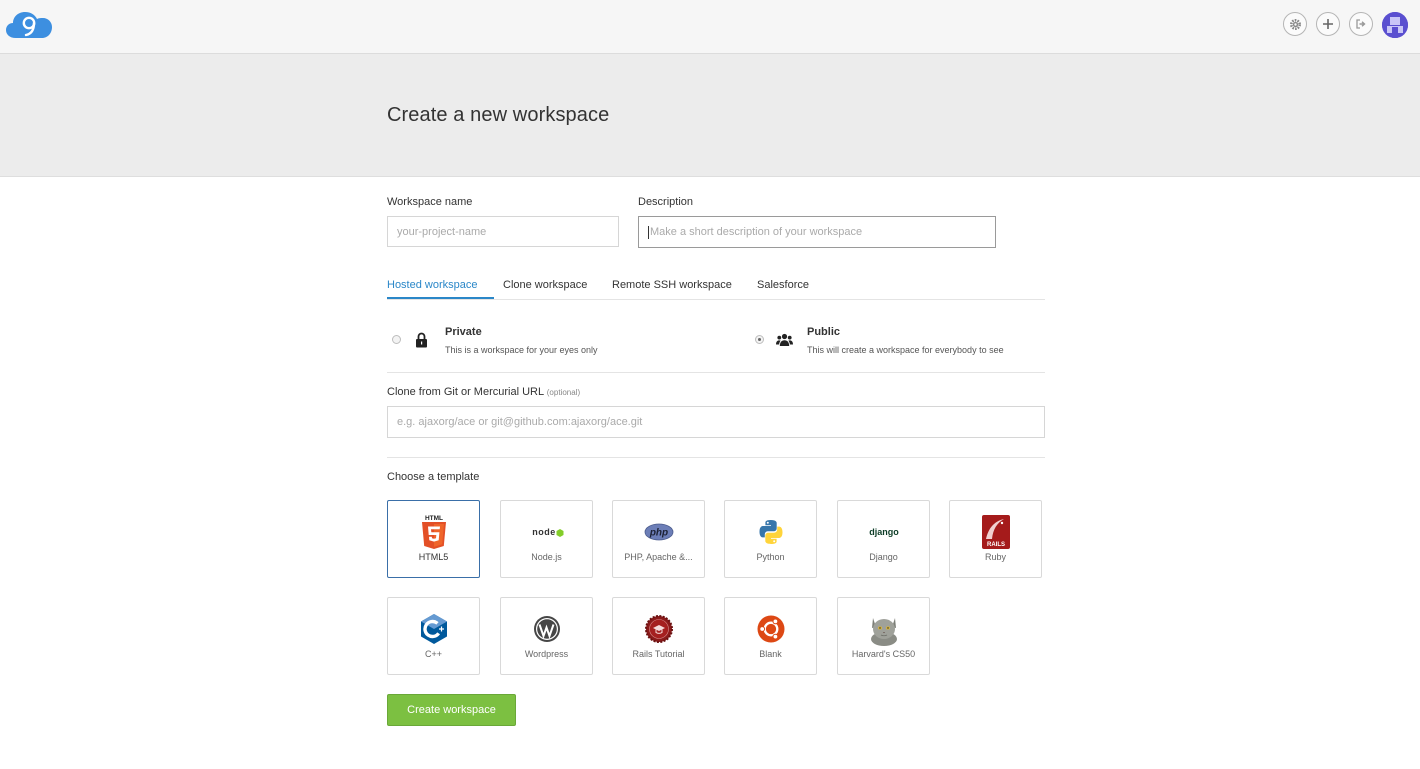  I want to click on cloud9-logo-icon, so click(29, 25).